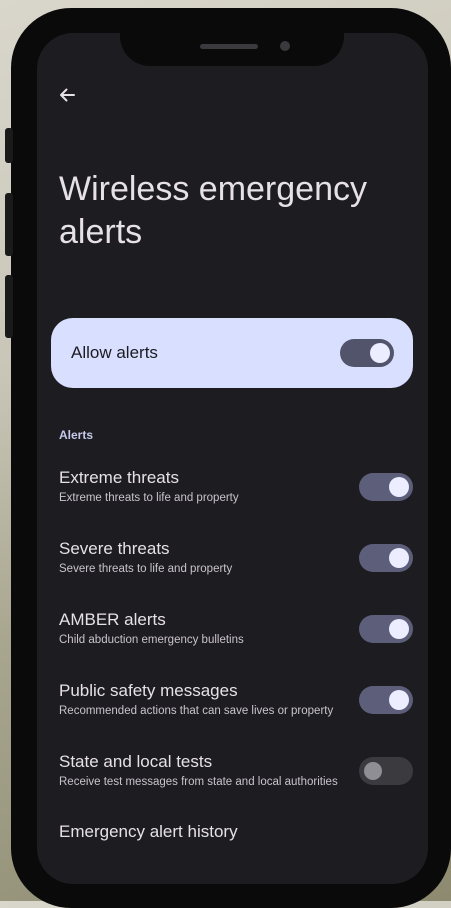 The image size is (451, 908). Describe the element at coordinates (367, 353) in the screenshot. I see `allow-alerts-toggle` at that location.